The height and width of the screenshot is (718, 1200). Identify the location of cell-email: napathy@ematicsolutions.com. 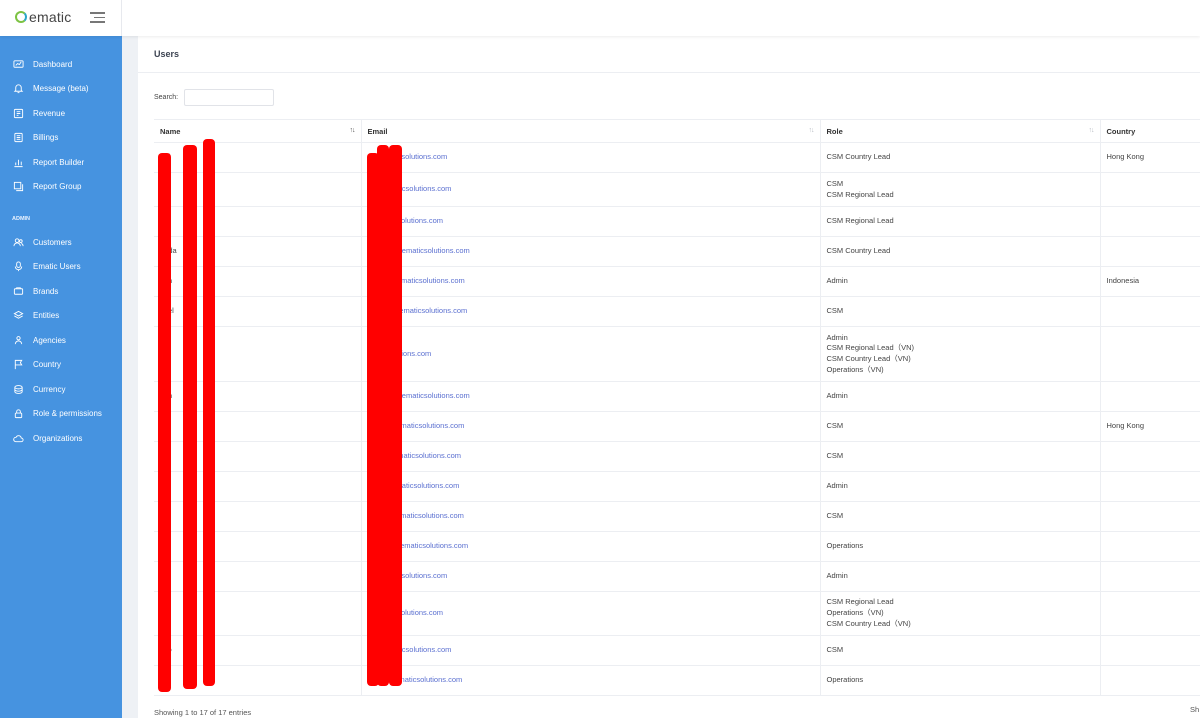
(590, 396).